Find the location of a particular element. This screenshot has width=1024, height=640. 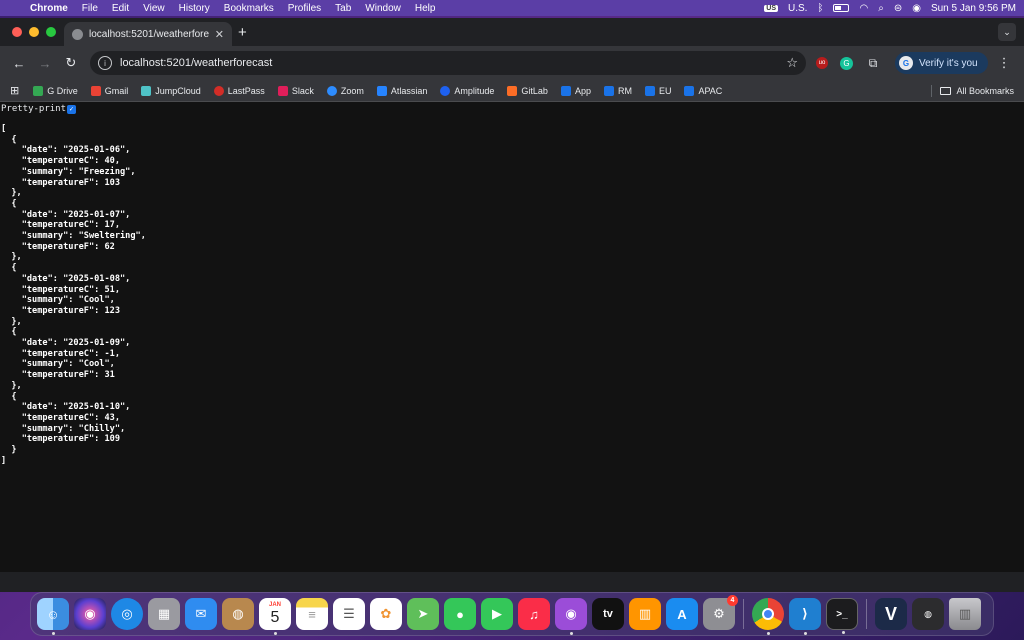

calendar-icon: JAN 5 is located at coordinates (275, 616).